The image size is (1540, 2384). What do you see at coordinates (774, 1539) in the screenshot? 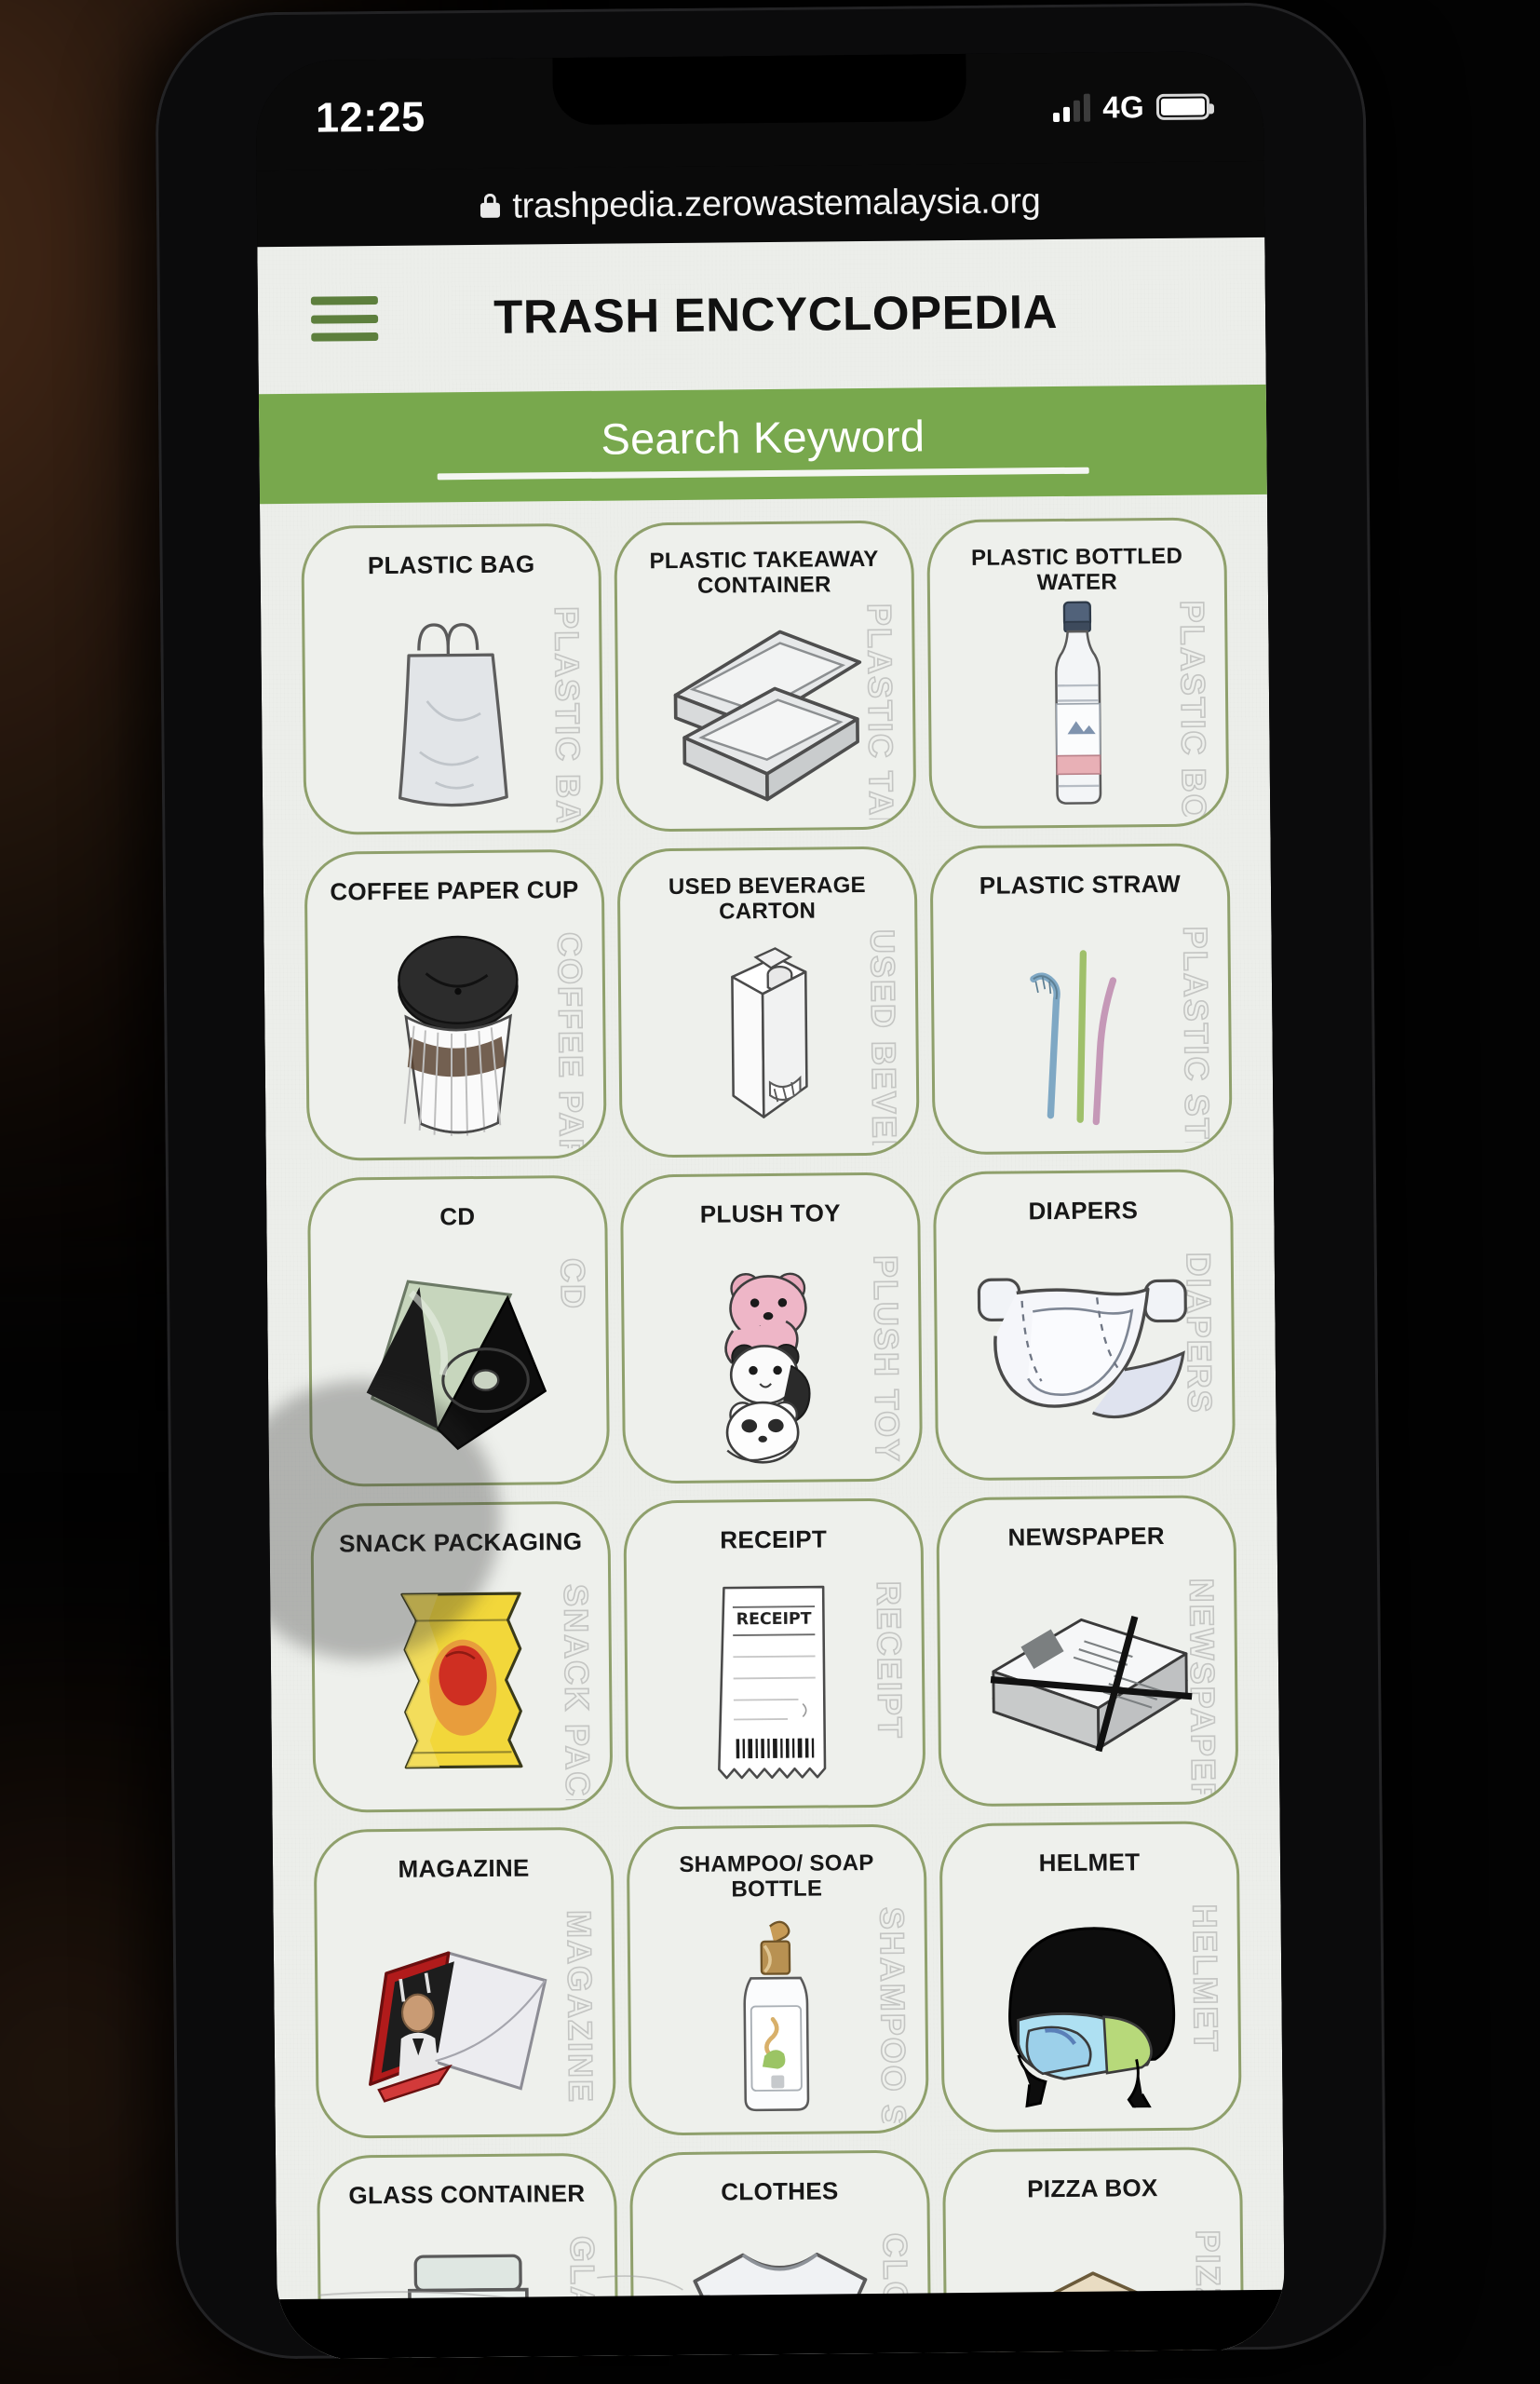
I see `card-title: RECEIPT` at bounding box center [774, 1539].